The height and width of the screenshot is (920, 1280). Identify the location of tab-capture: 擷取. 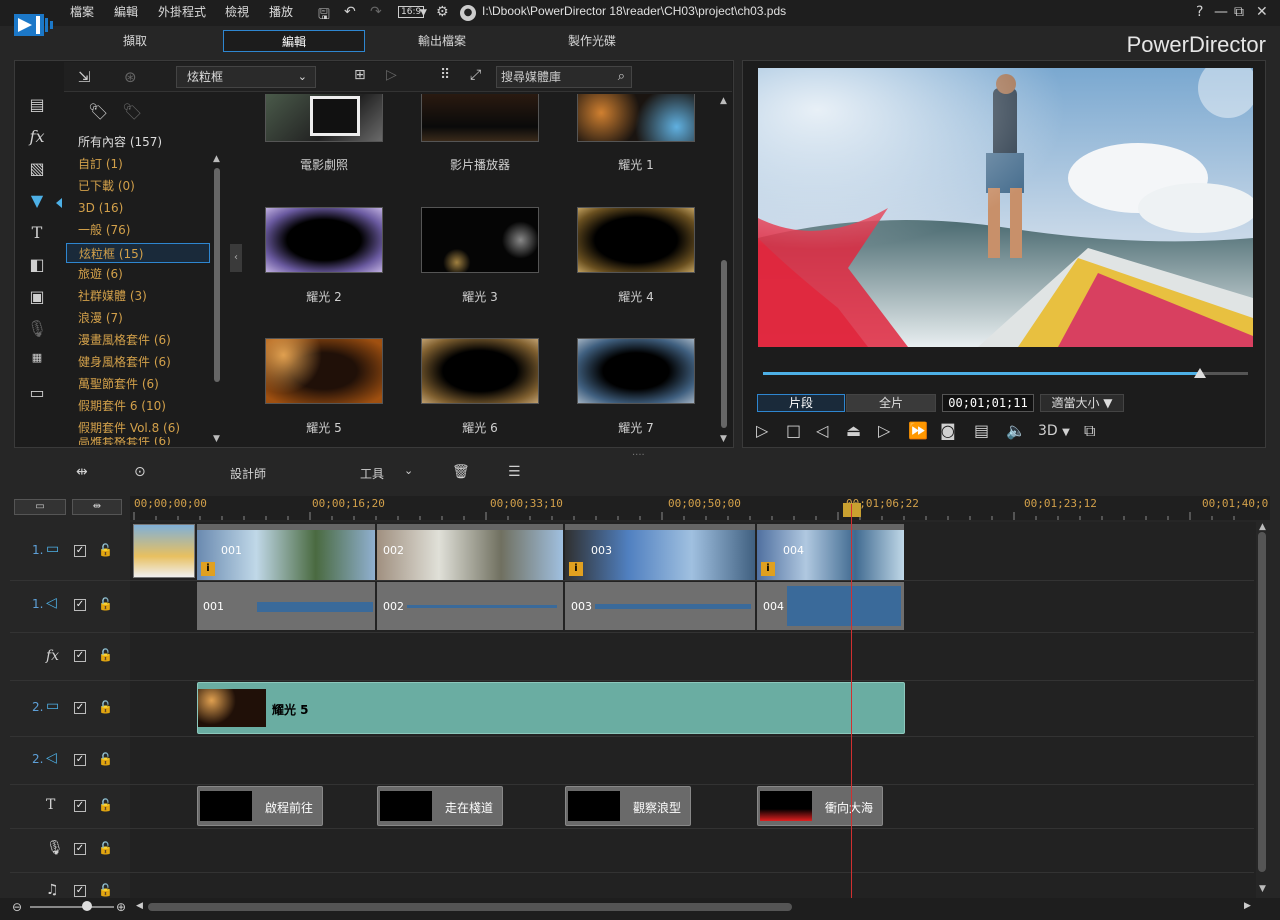
(135, 41).